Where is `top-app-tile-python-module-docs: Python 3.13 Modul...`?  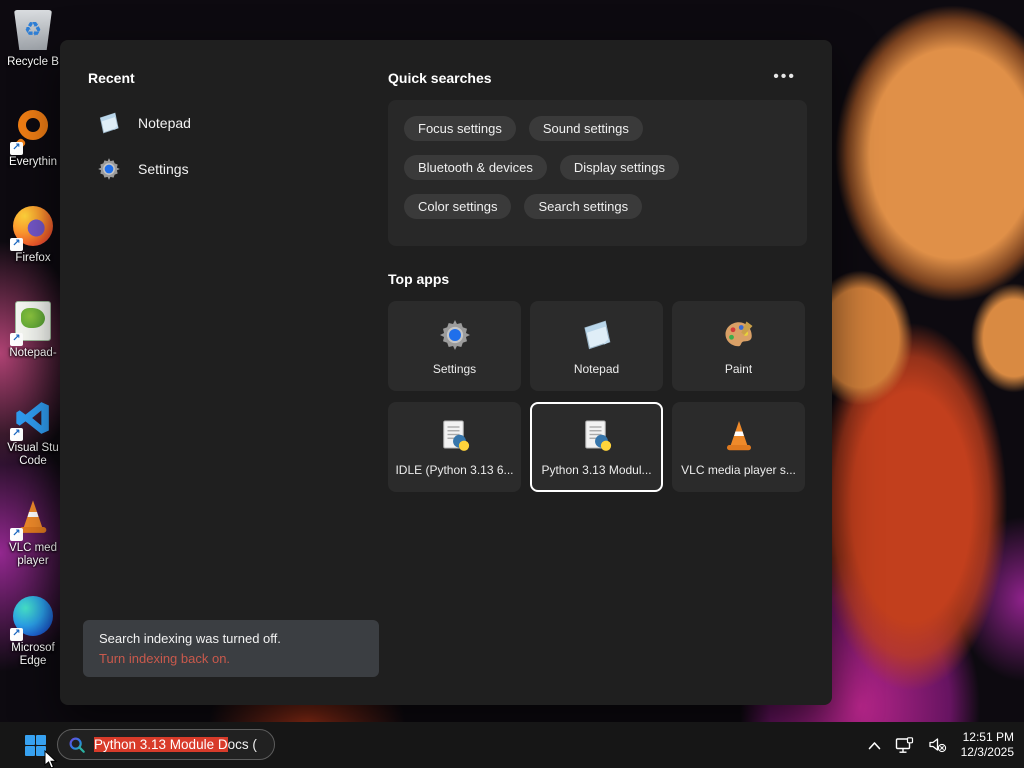 top-app-tile-python-module-docs: Python 3.13 Modul... is located at coordinates (596, 447).